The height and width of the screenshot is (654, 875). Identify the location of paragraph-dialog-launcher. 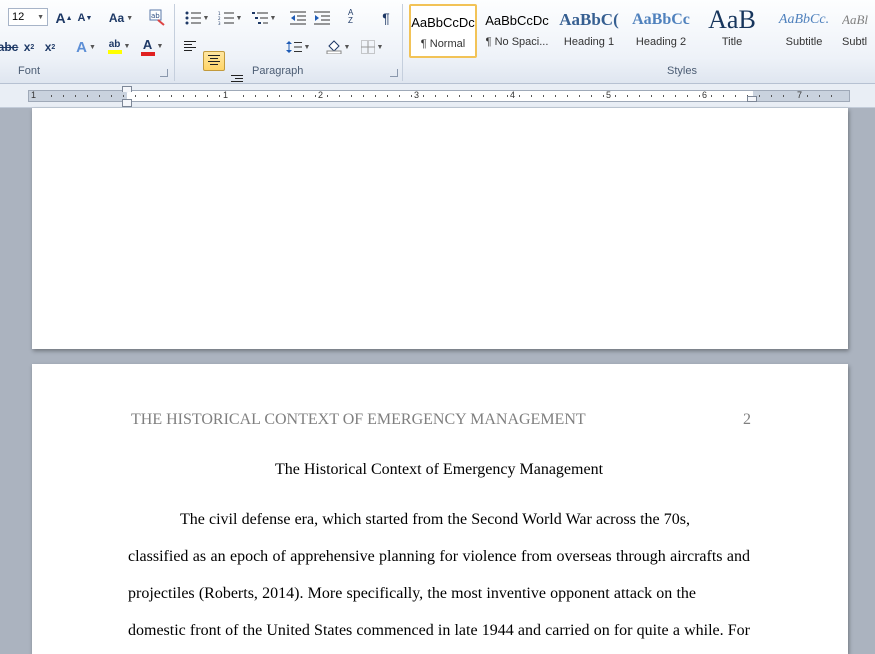
(394, 73).